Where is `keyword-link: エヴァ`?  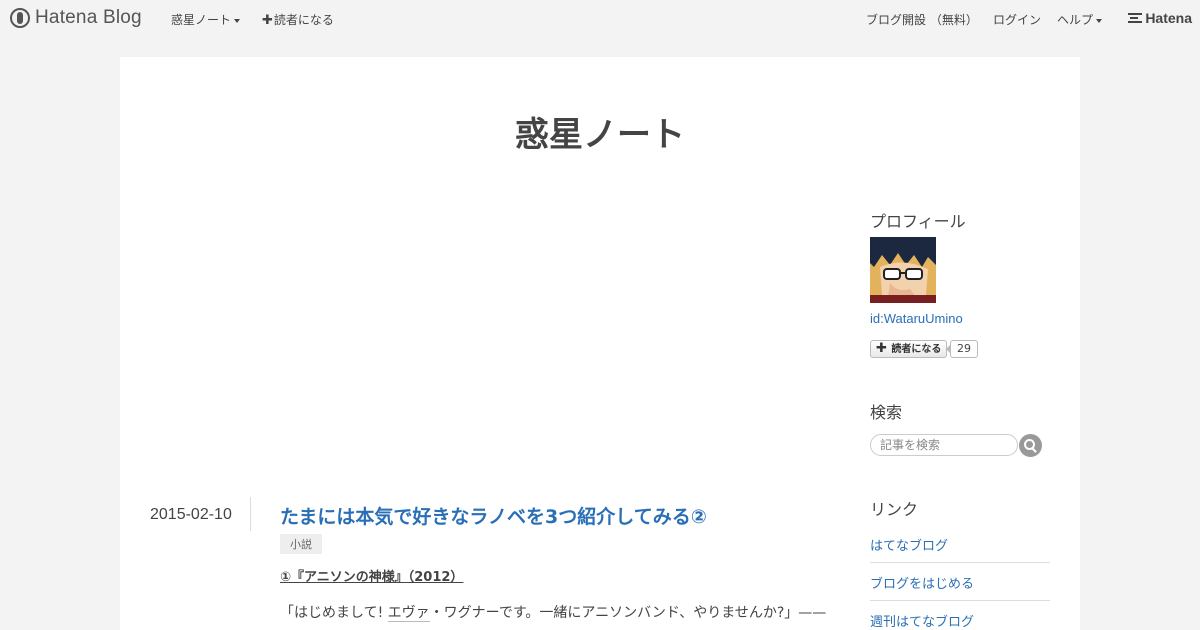 keyword-link: エヴァ is located at coordinates (408, 613).